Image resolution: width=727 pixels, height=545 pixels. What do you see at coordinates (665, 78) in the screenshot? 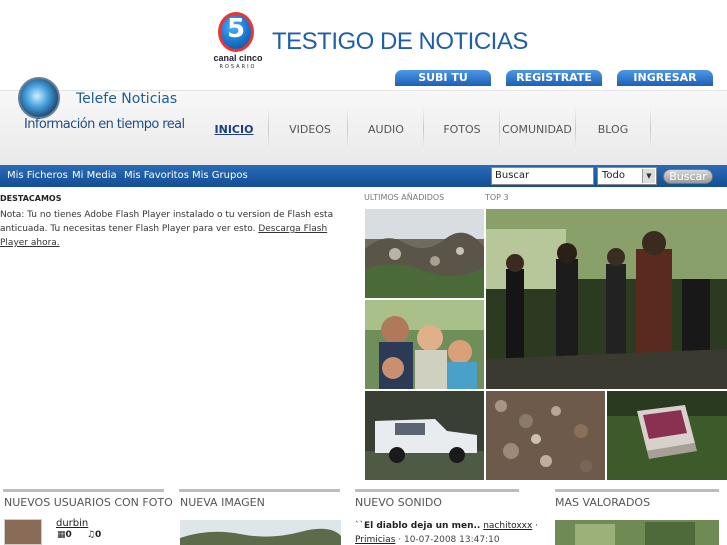
I see `login-button: INGRESAR` at bounding box center [665, 78].